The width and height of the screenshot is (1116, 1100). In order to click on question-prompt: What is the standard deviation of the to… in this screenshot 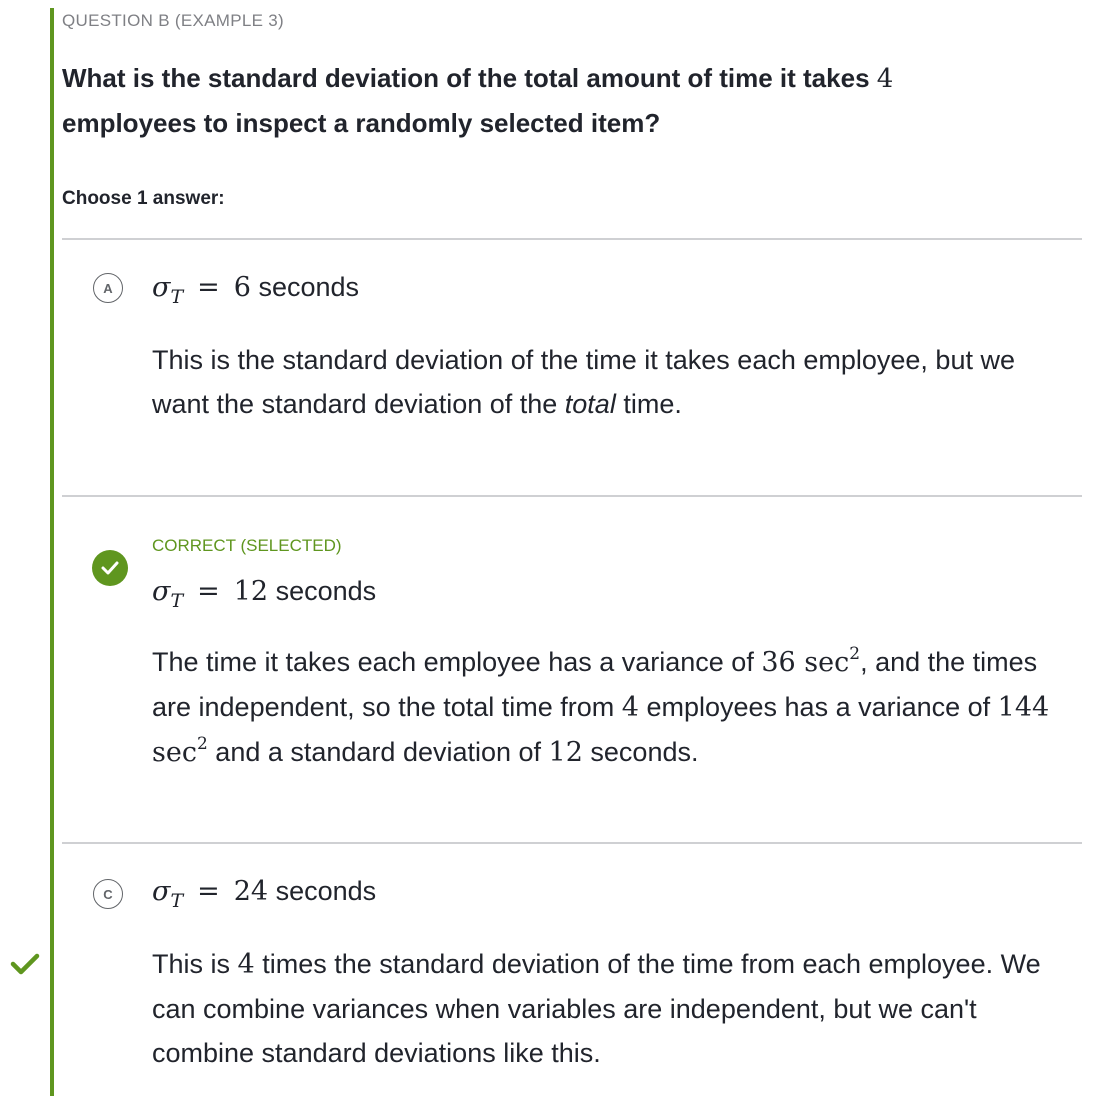, I will do `click(532, 100)`.